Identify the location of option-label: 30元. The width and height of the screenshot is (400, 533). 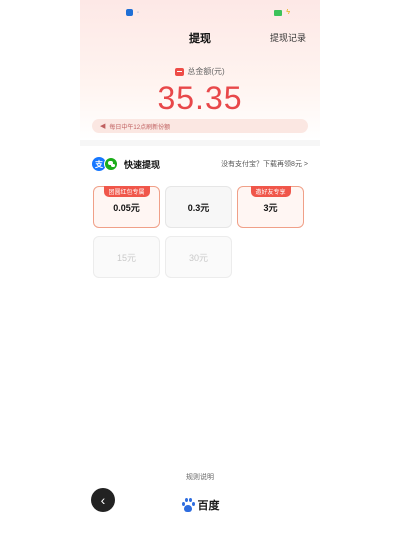
(198, 257).